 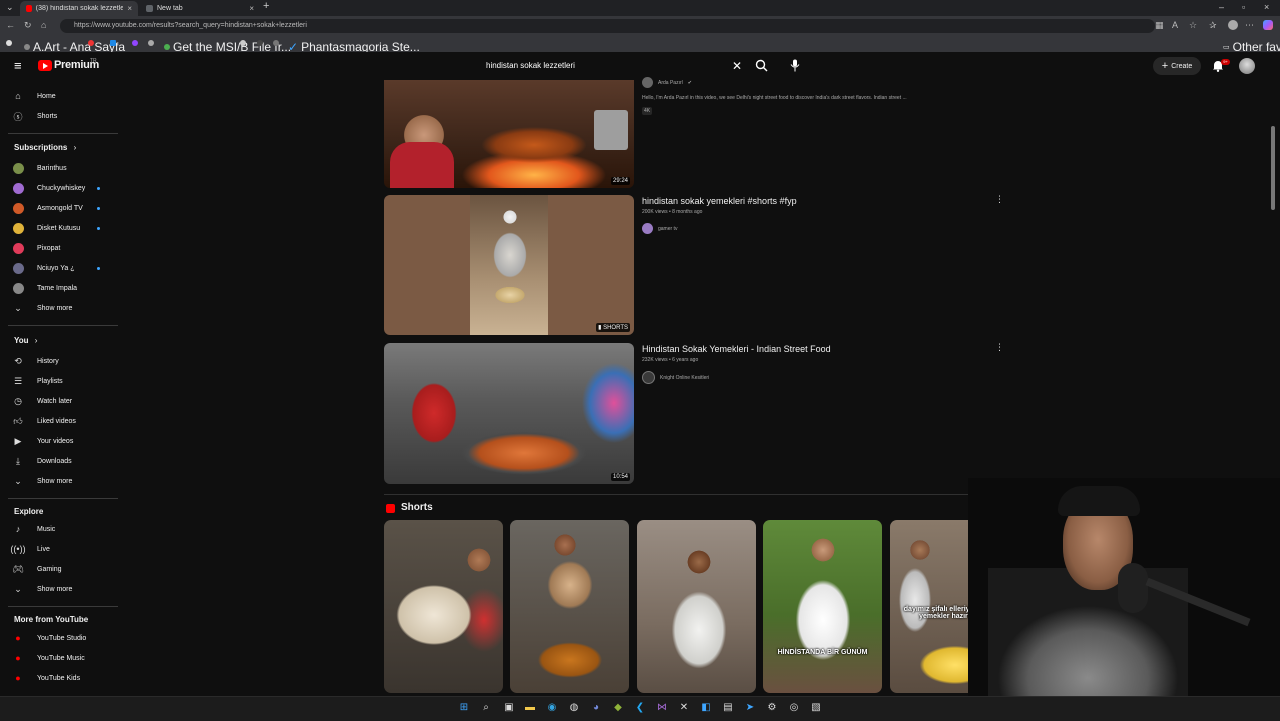 I want to click on sidebar-item-youtube-music: ● YouTube Music, so click(x=63, y=658).